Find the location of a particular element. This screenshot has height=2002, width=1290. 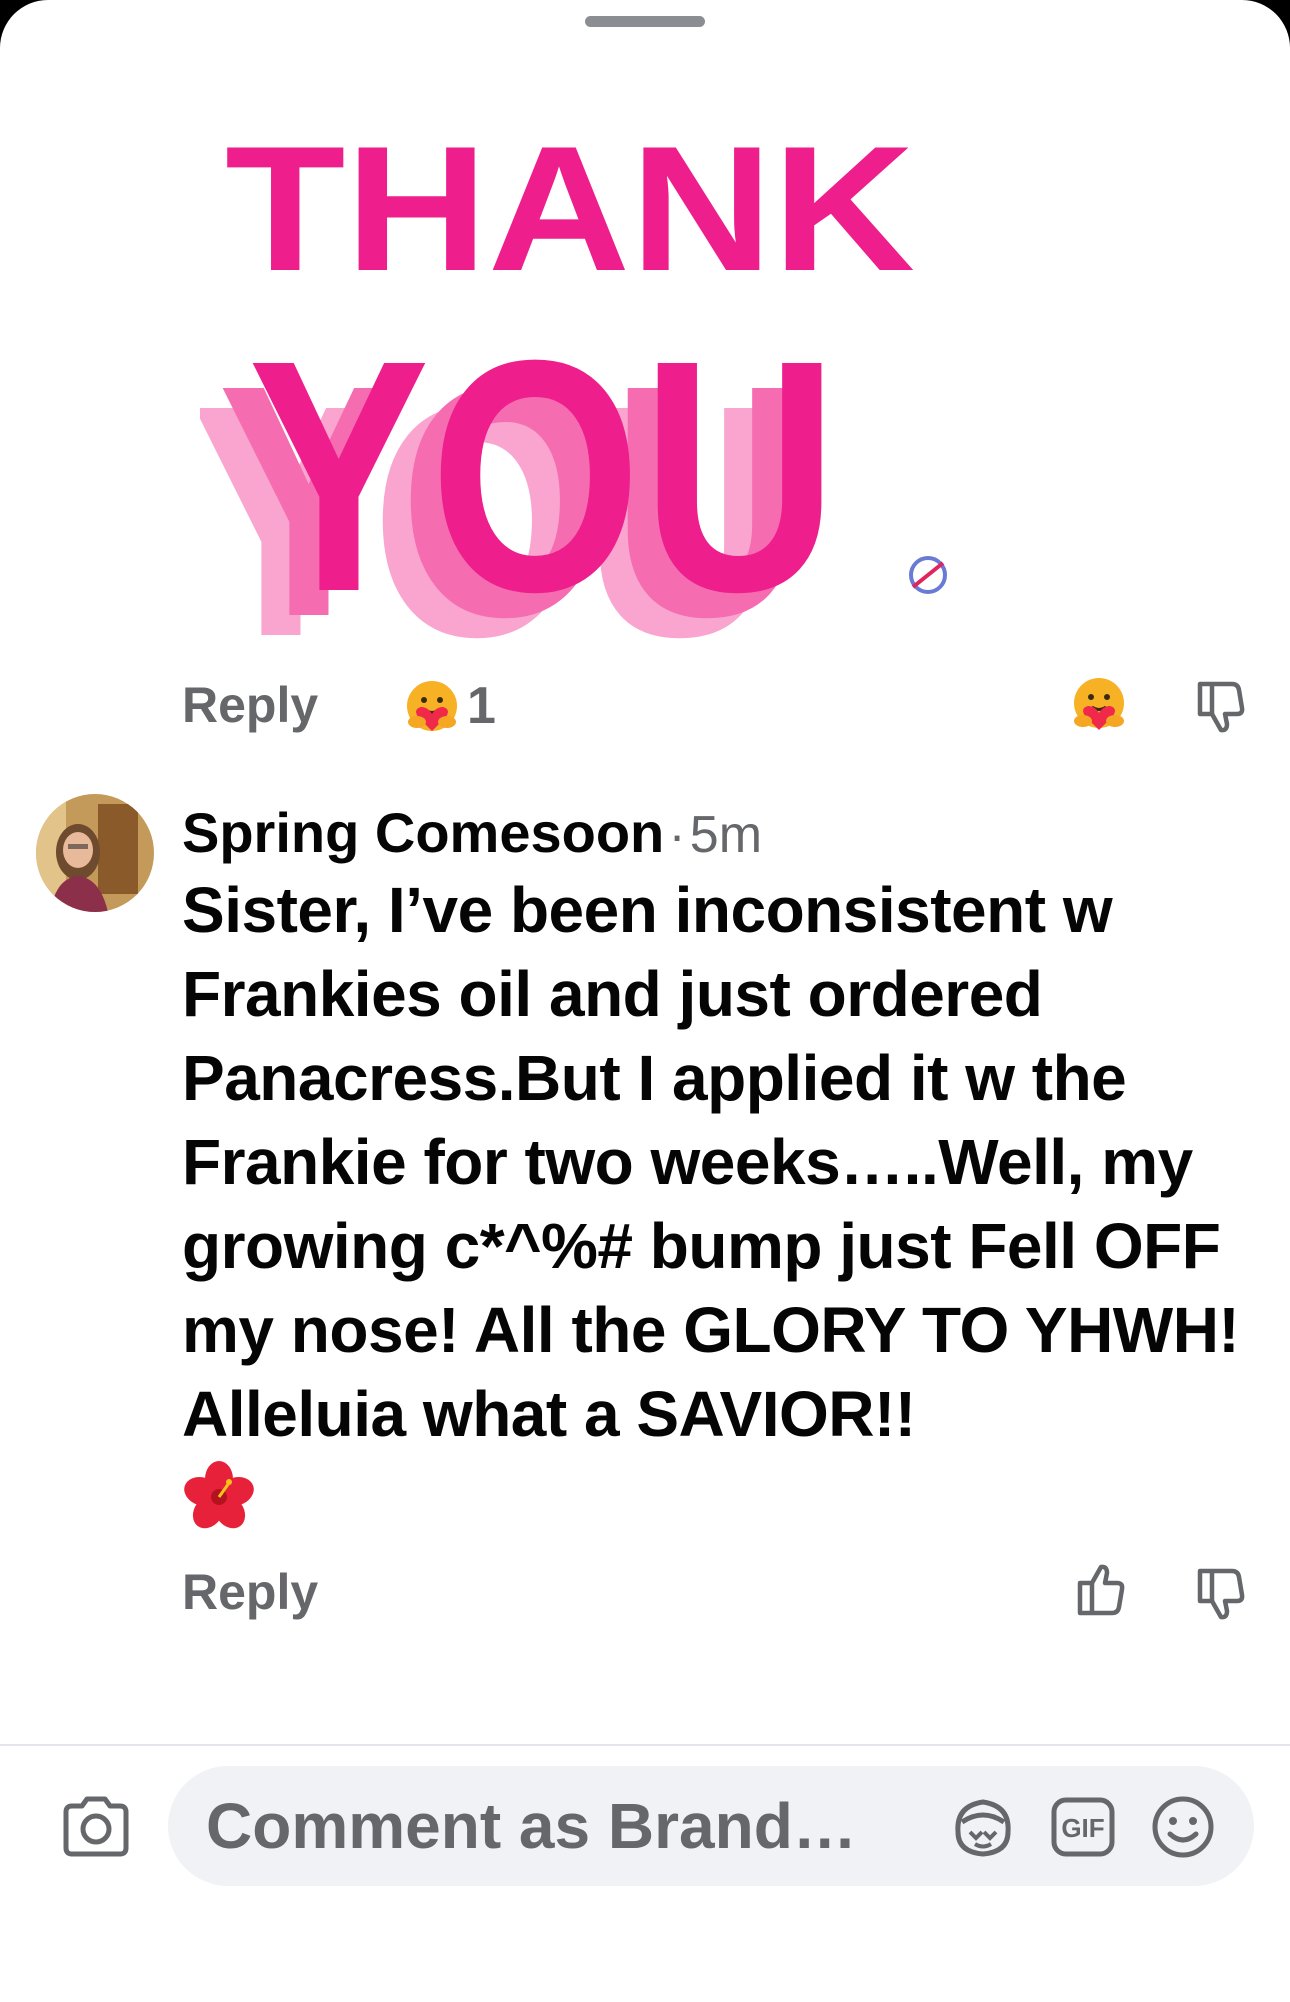

reaction-summary: 1 is located at coordinates (450, 706).